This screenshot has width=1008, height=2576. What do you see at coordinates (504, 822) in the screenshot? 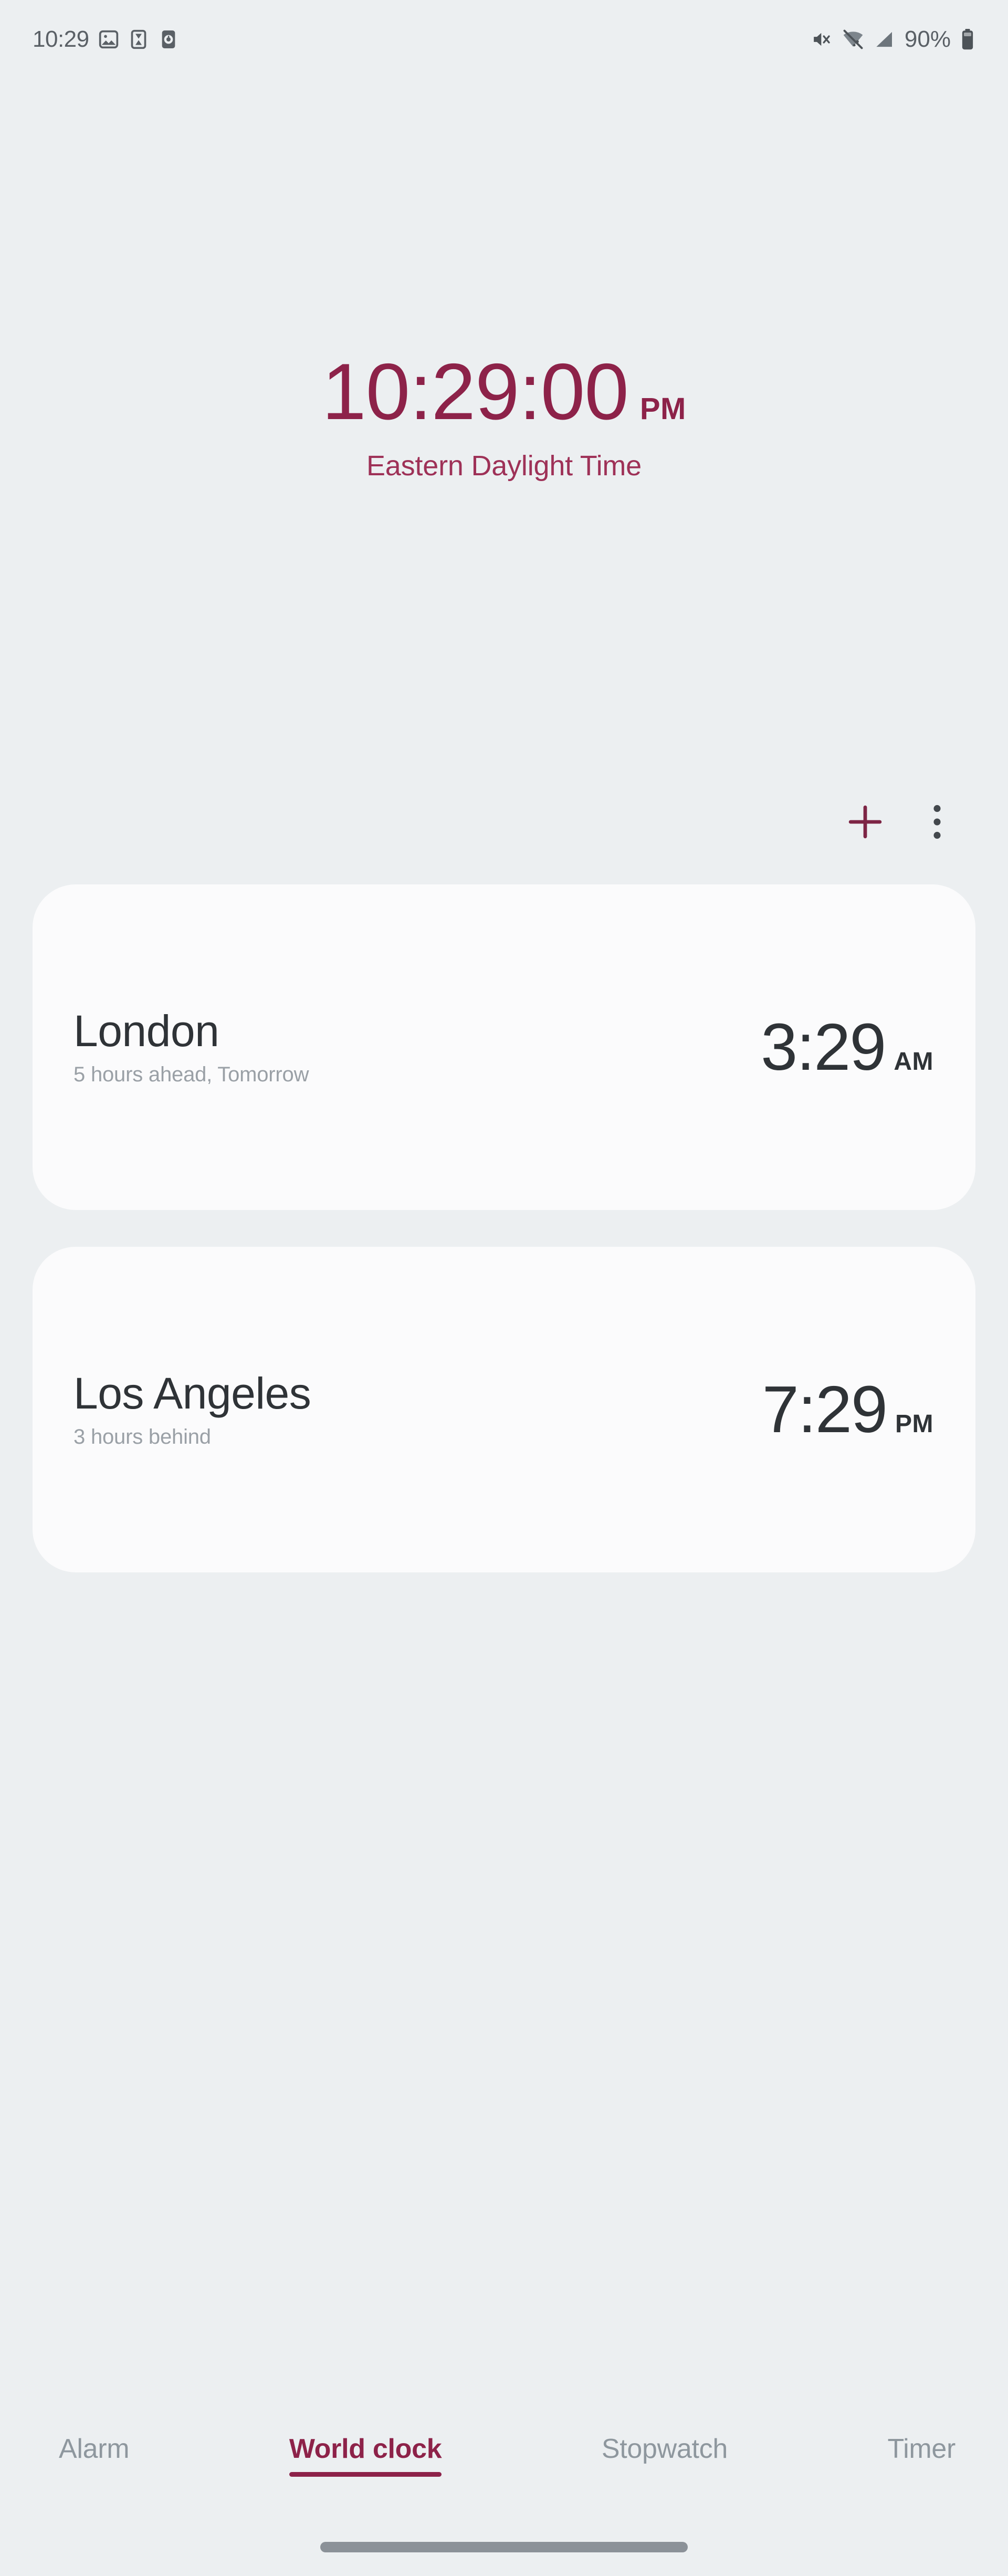
I see `world-clock-toolbar` at bounding box center [504, 822].